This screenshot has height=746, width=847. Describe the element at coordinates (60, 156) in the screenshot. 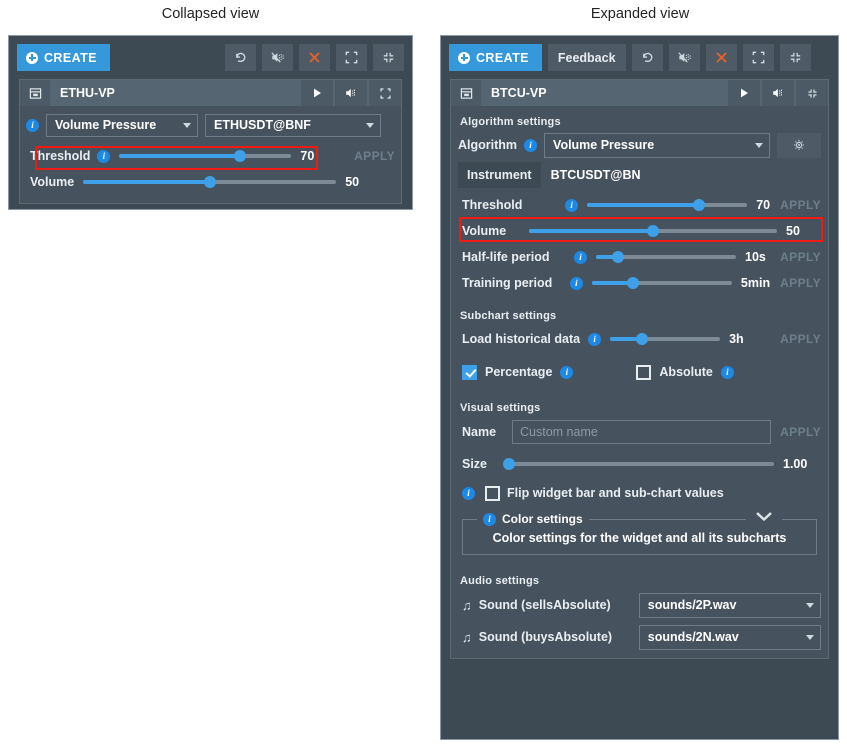

I see `threshold-label: Threshold` at that location.